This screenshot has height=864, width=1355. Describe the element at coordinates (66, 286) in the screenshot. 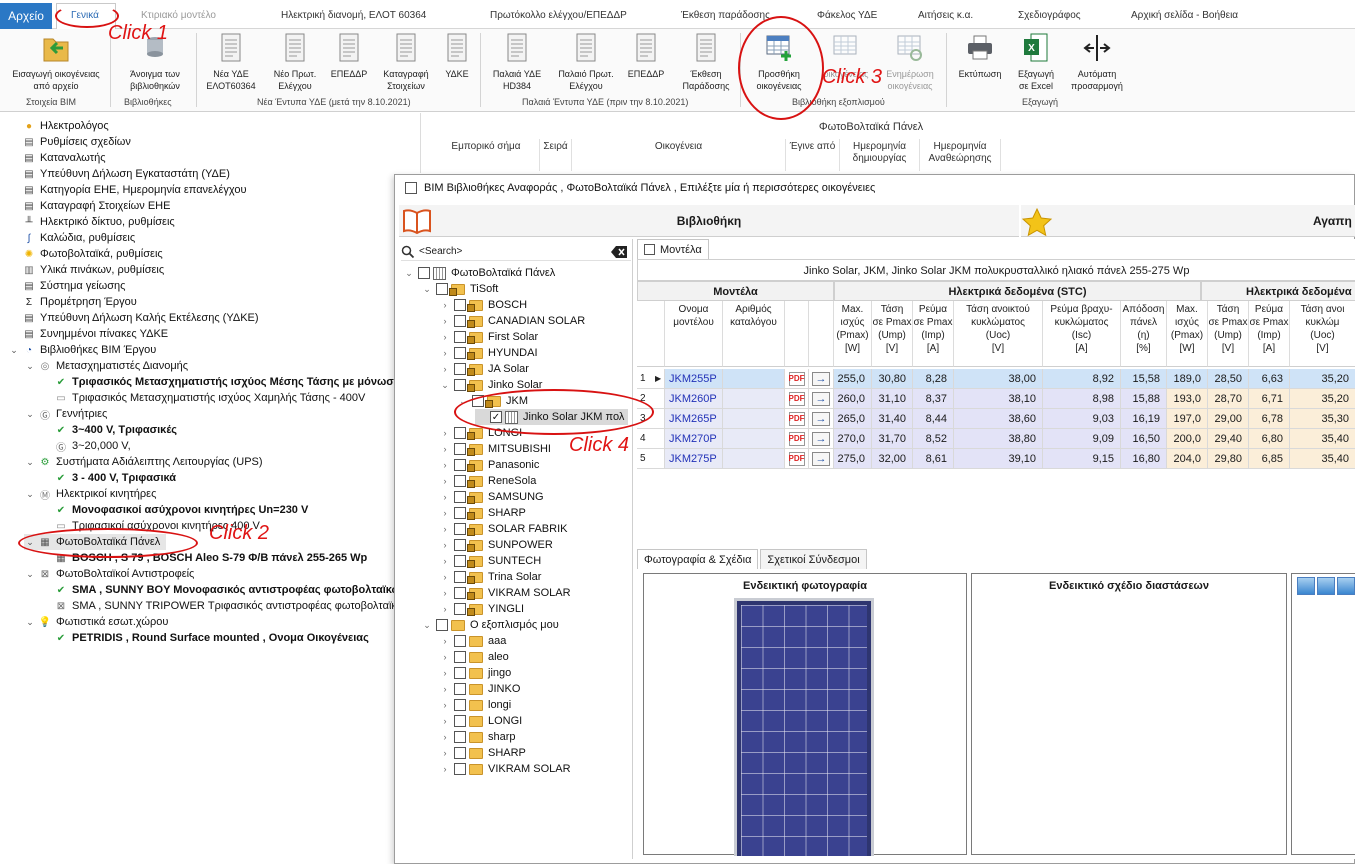

I see `tree-node: ▤ Σύστημα γείωσης` at that location.